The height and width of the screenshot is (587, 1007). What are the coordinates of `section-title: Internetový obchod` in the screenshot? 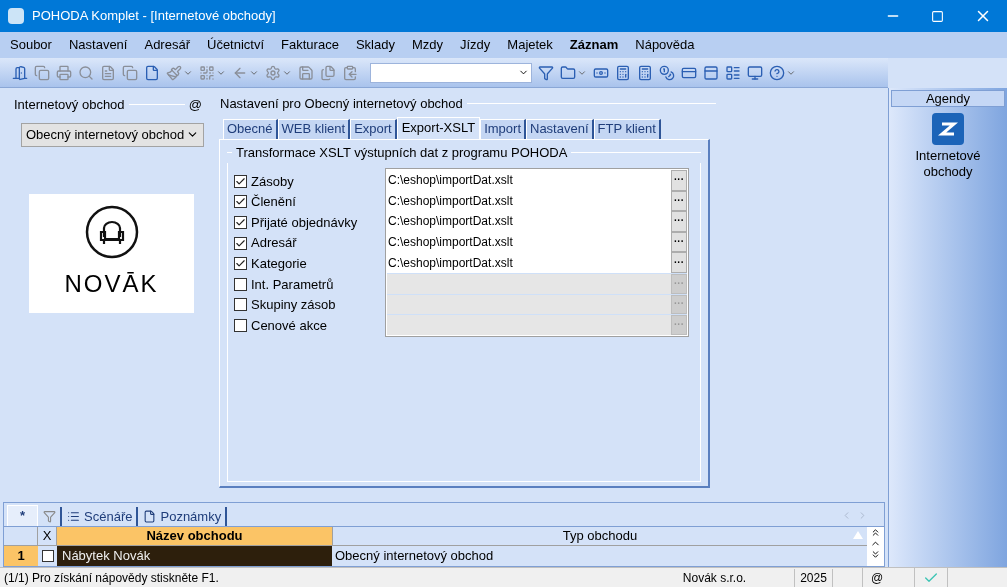 It's located at (69, 105).